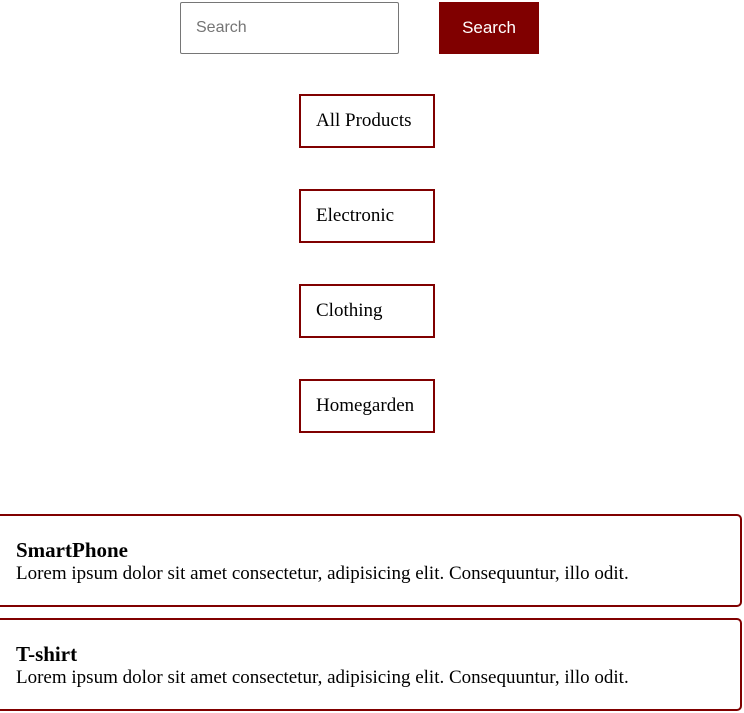 The width and height of the screenshot is (744, 713). I want to click on search-input, so click(289, 28).